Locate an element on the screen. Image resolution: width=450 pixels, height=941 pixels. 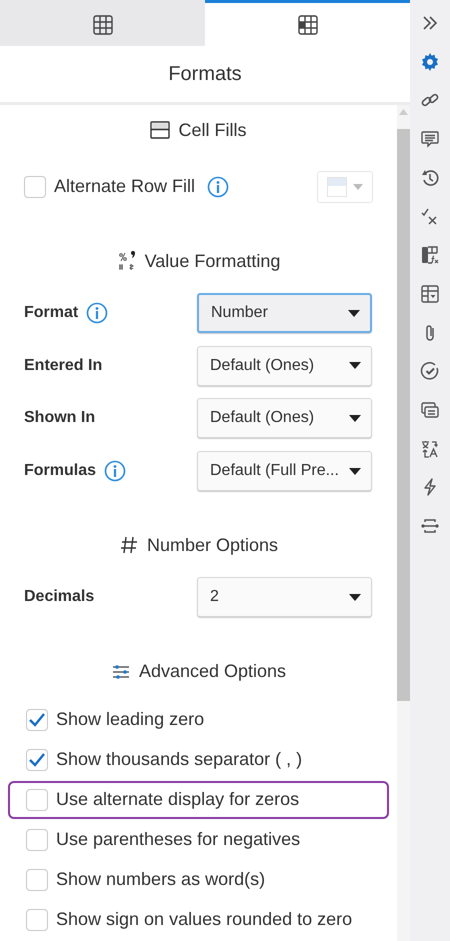
hash-icon is located at coordinates (128, 545).